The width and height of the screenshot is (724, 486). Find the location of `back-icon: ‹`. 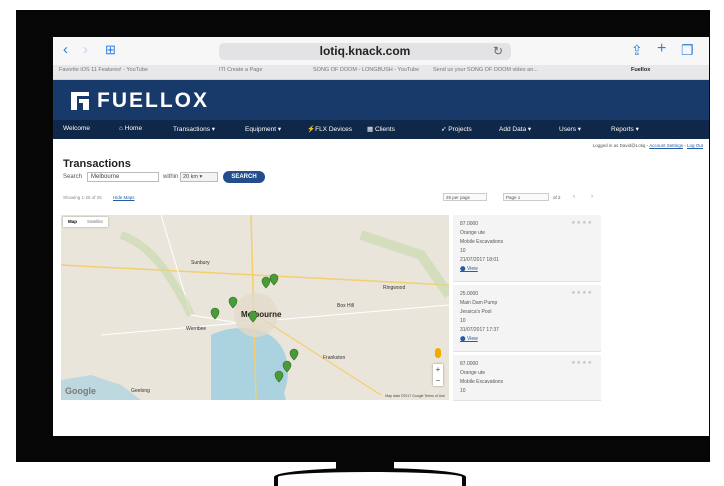

back-icon: ‹ is located at coordinates (65, 50).